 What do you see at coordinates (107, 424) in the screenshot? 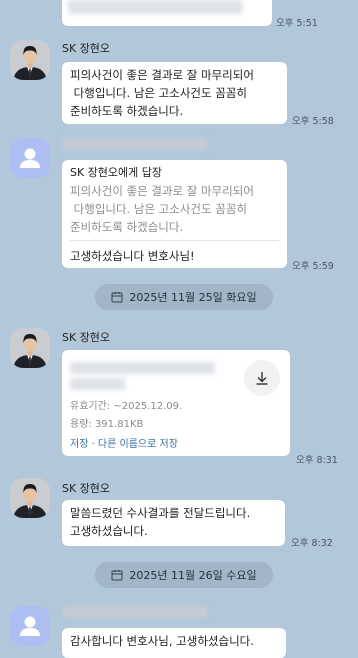
I see `file-size: 용량: 391.81KB` at bounding box center [107, 424].